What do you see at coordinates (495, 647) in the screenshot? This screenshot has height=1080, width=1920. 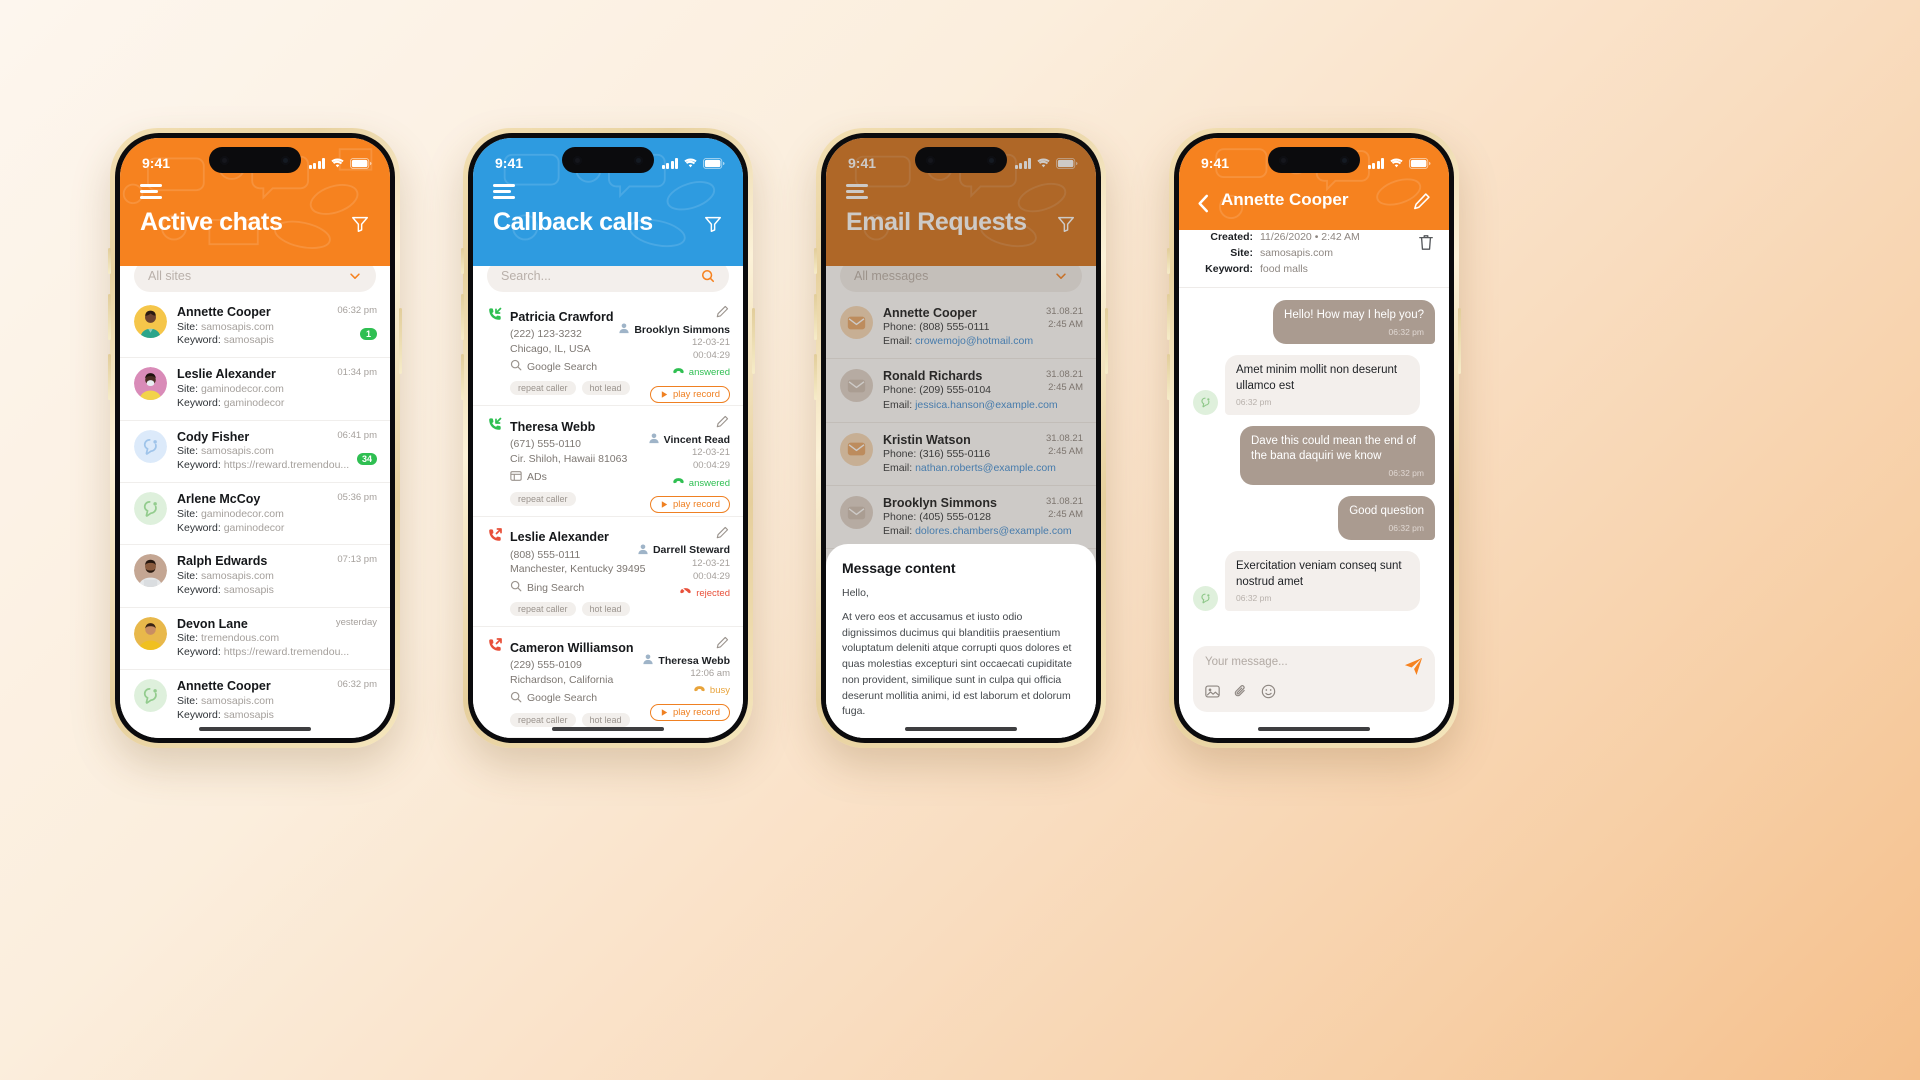 I see `outgoing-call-icon` at bounding box center [495, 647].